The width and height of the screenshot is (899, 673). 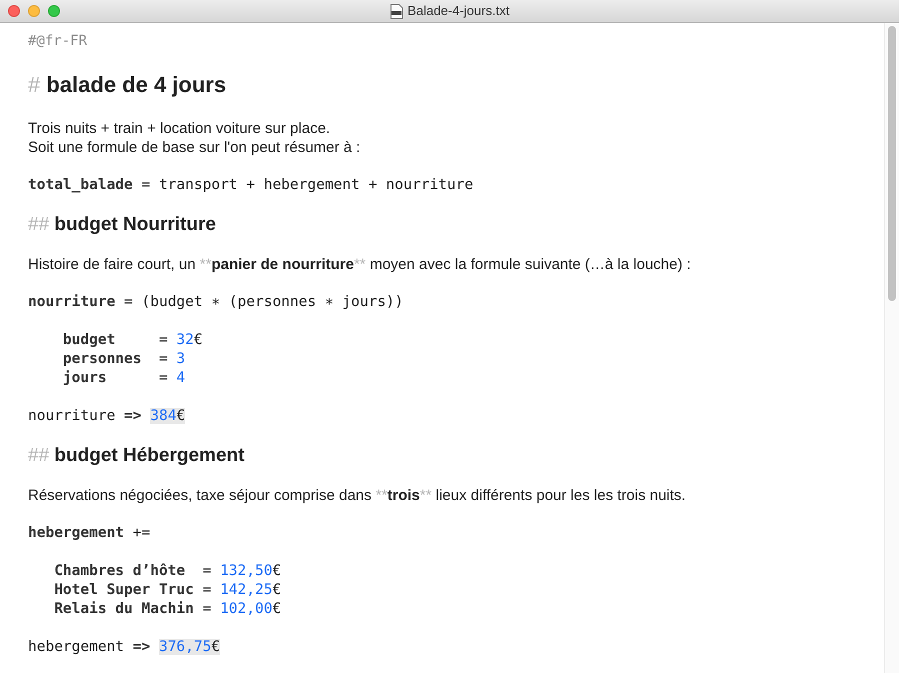 I want to click on code-line: hebergement +=, so click(x=89, y=533).